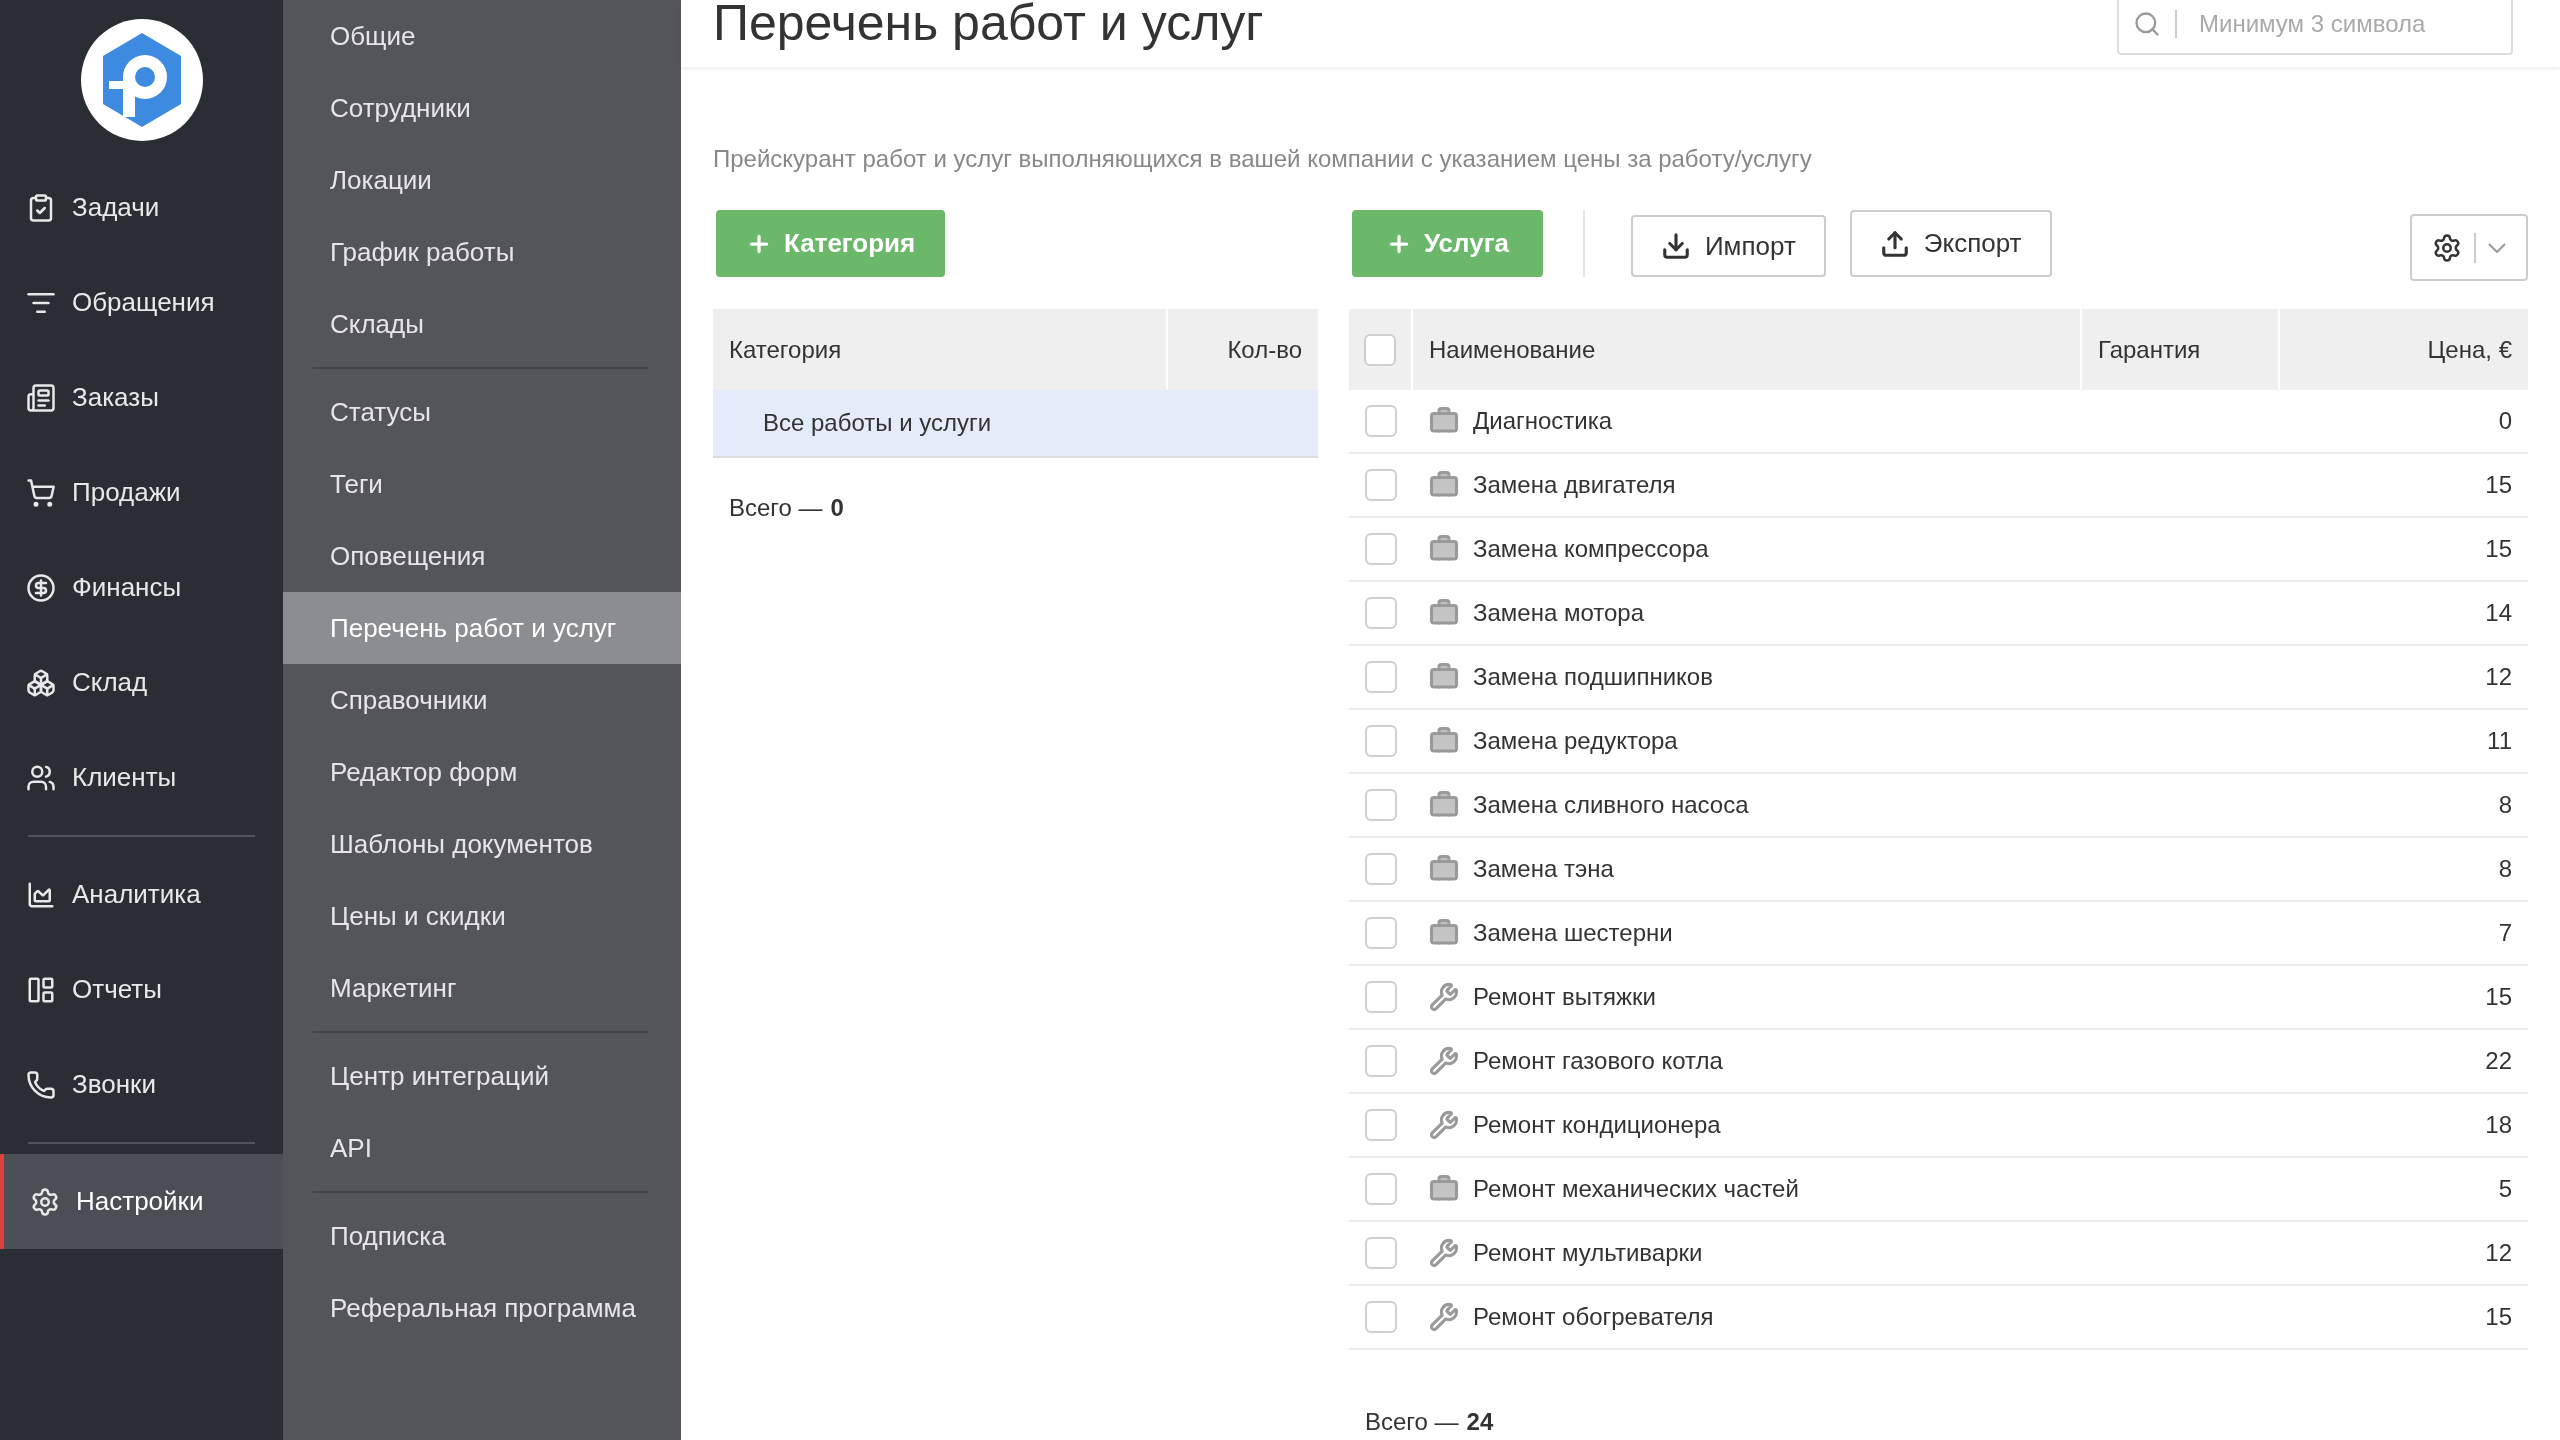 The image size is (2560, 1440). Describe the element at coordinates (482, 772) in the screenshot. I see `settings-menu-item: Редактор форм` at that location.